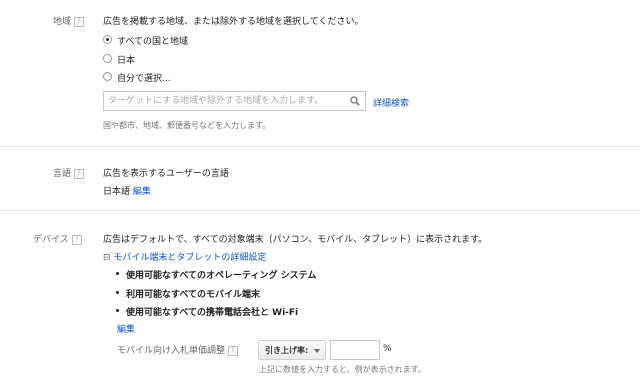 This screenshot has height=386, width=640. I want to click on radio-all-countries, so click(107, 39).